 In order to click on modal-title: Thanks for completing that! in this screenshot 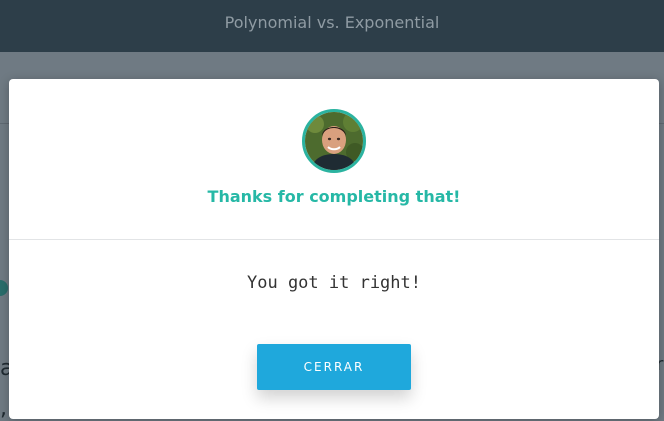, I will do `click(334, 196)`.